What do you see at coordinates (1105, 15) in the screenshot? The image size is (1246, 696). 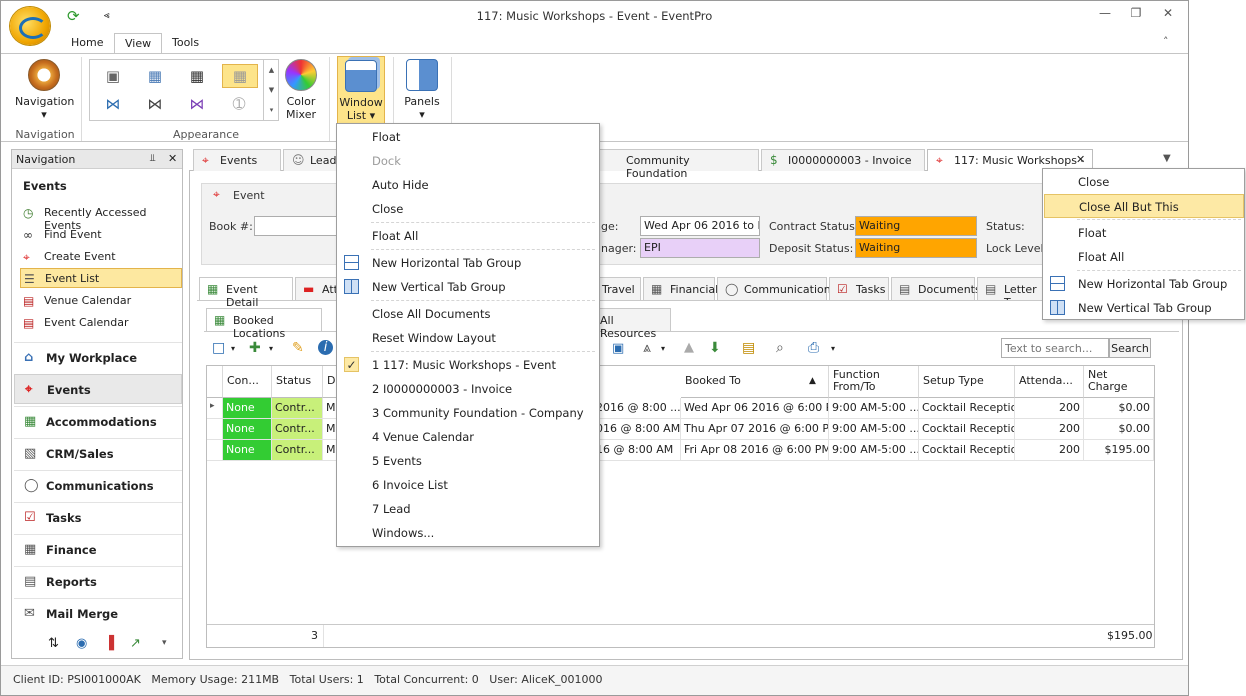 I see `minimize-button: —` at bounding box center [1105, 15].